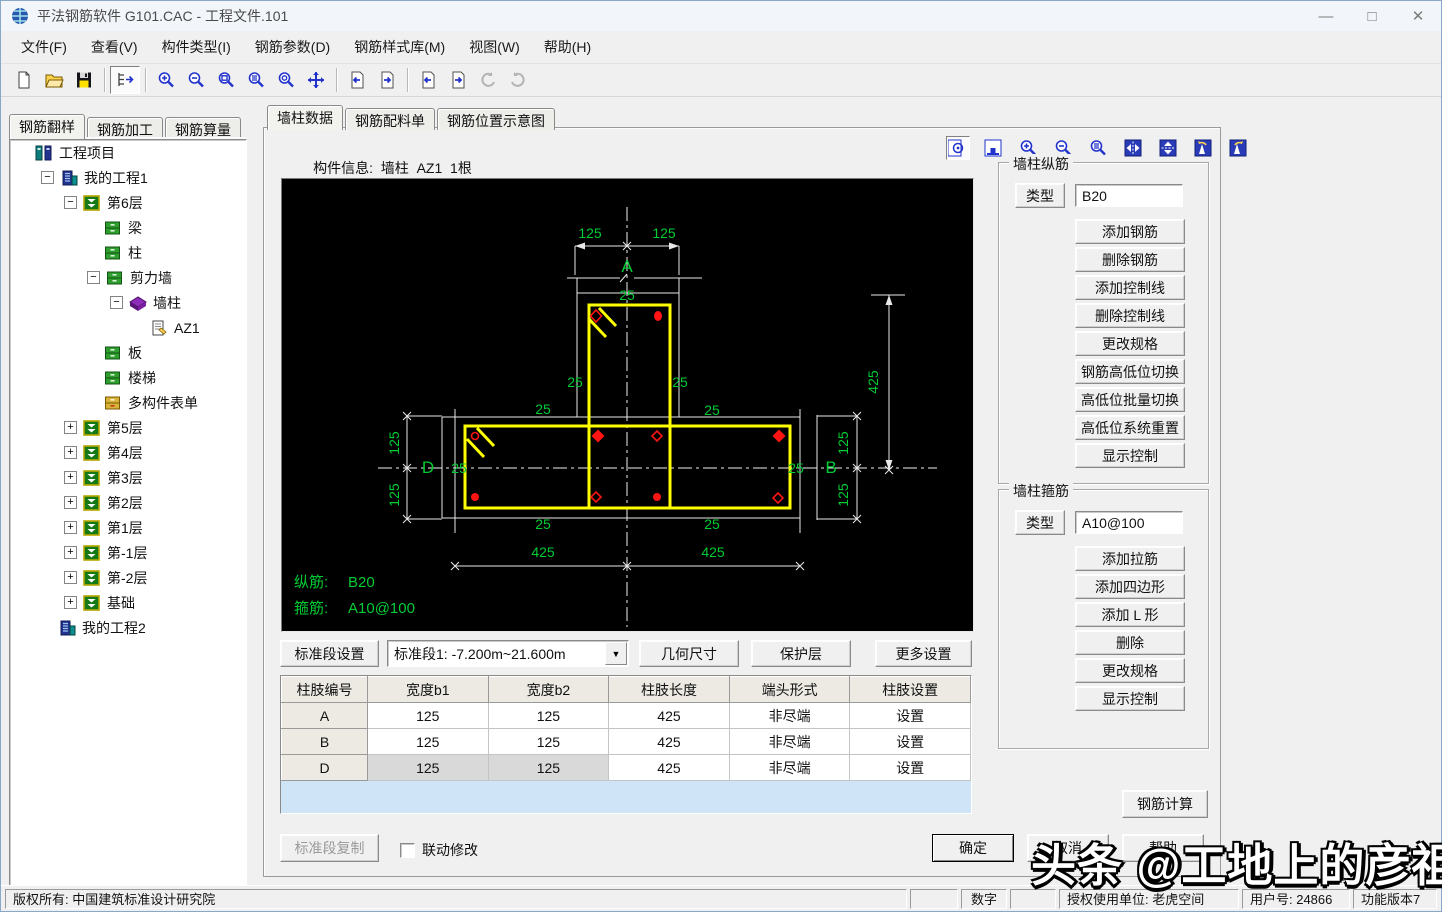 This screenshot has width=1442, height=912. I want to click on tree-item-slab: 板, so click(128, 352).